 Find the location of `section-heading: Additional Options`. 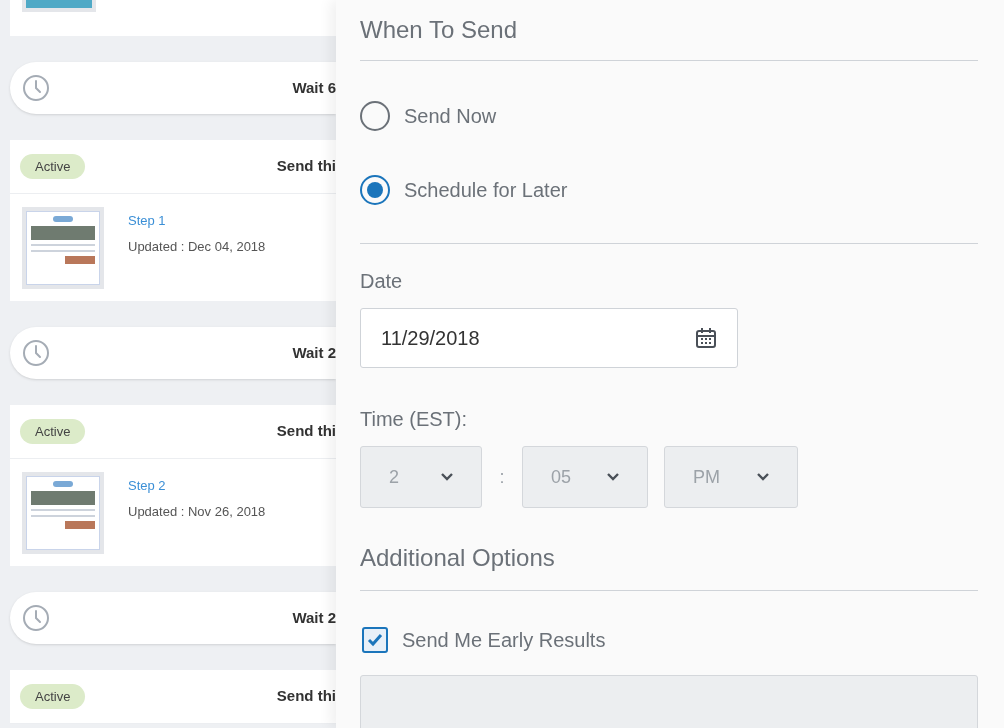

section-heading: Additional Options is located at coordinates (669, 565).